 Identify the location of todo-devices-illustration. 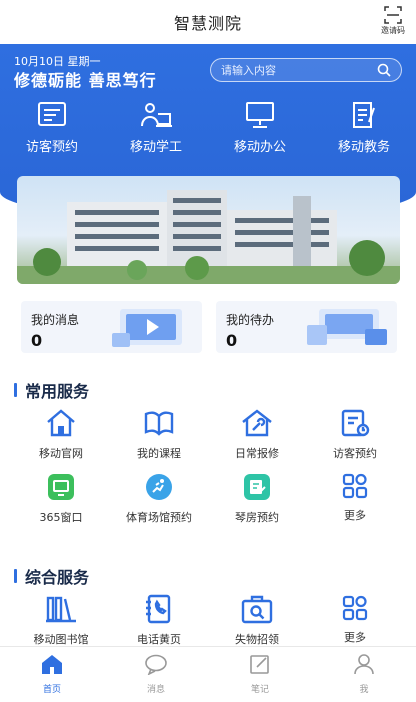
(347, 327).